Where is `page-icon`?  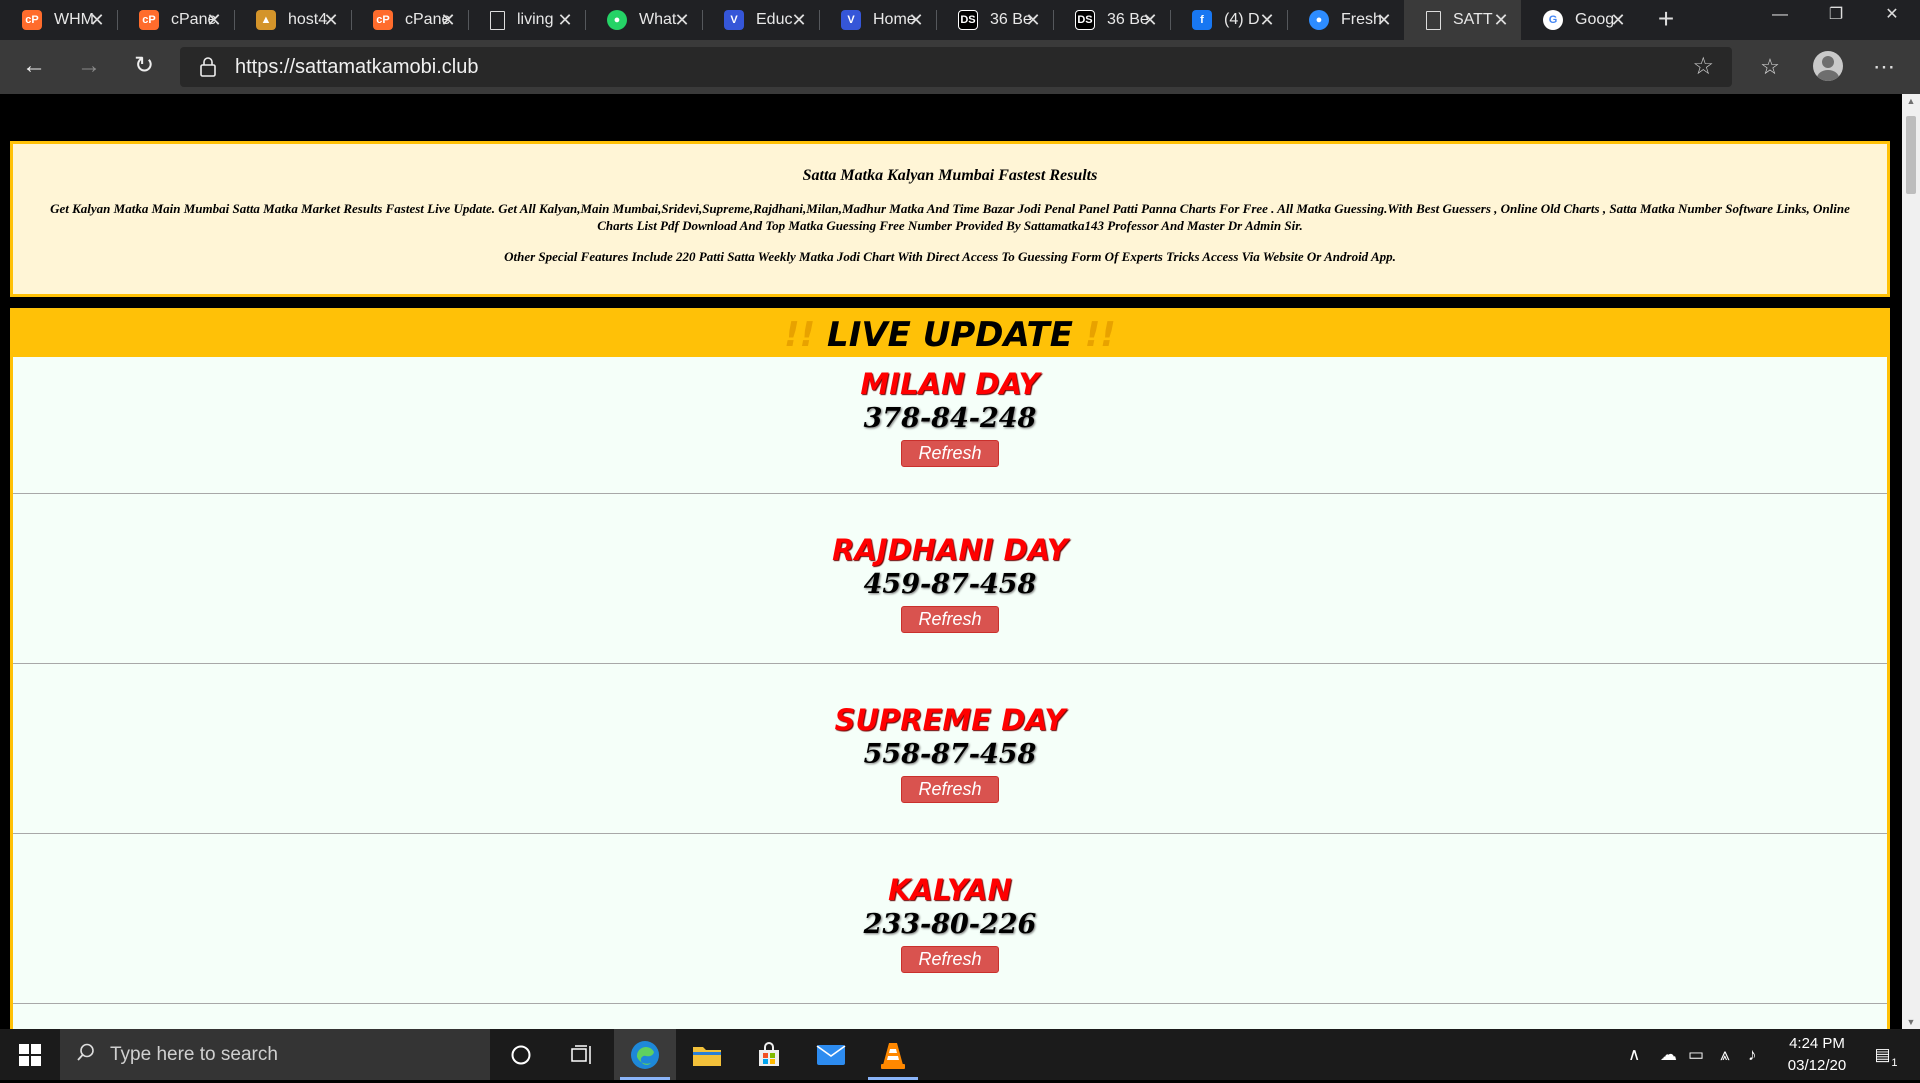 page-icon is located at coordinates (1433, 20).